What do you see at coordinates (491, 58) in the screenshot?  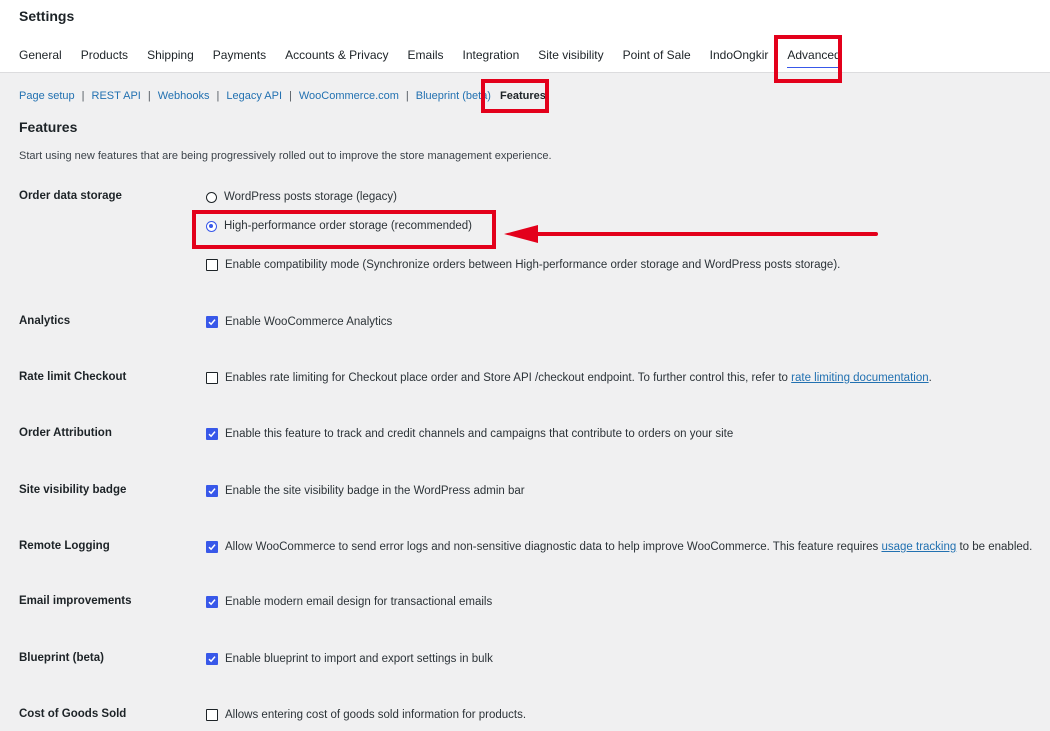 I see `tab-integration: Integration` at bounding box center [491, 58].